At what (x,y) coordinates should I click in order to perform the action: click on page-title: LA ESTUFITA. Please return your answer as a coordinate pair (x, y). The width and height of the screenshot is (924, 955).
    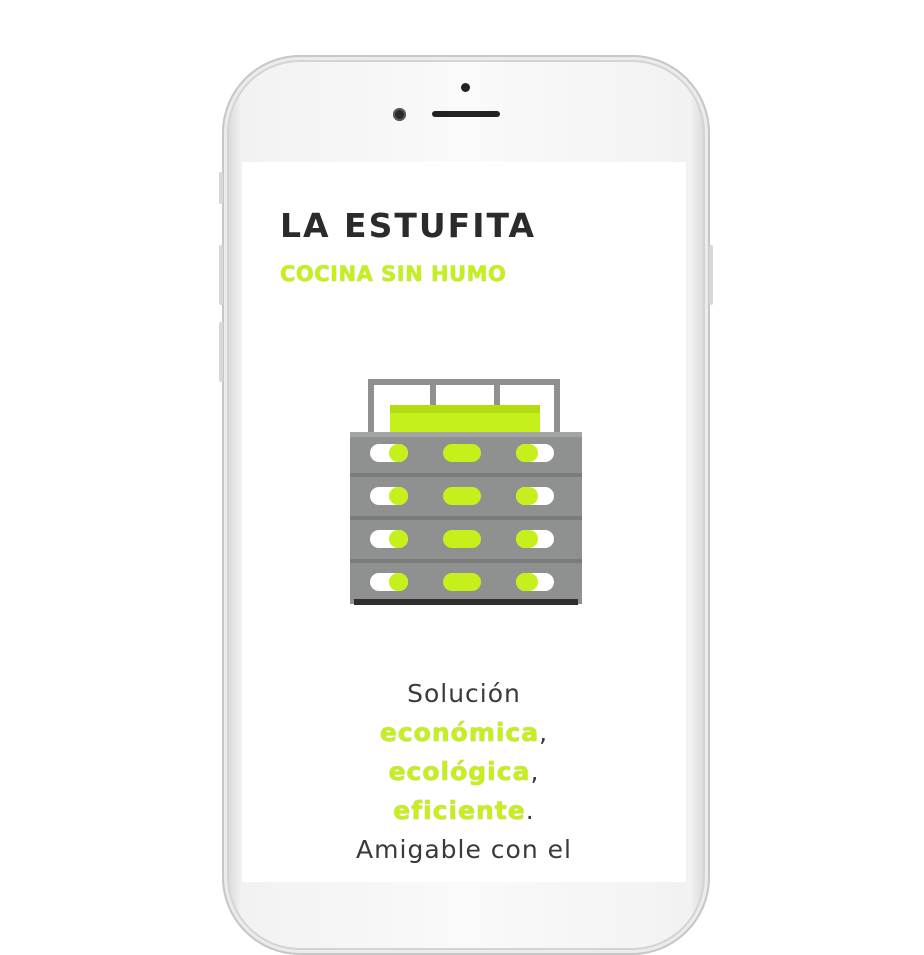
    Looking at the image, I should click on (408, 225).